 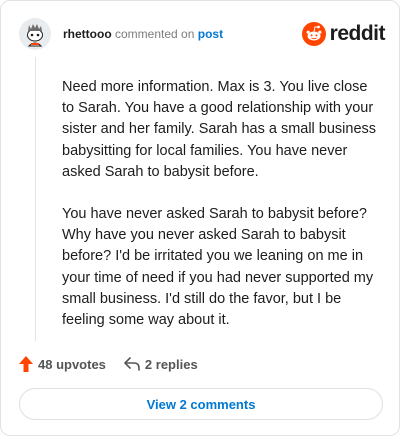 What do you see at coordinates (87, 34) in the screenshot?
I see `username-link: rhettooo` at bounding box center [87, 34].